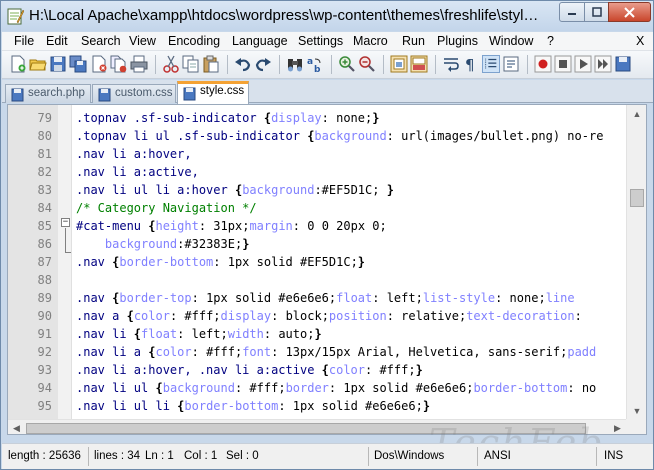 The width and height of the screenshot is (654, 470). I want to click on find-icon, so click(295, 64).